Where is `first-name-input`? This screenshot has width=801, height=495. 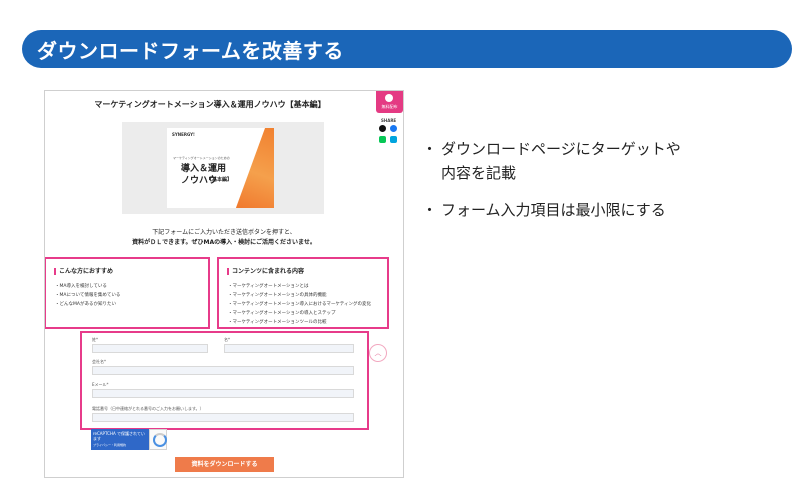 first-name-input is located at coordinates (289, 348).